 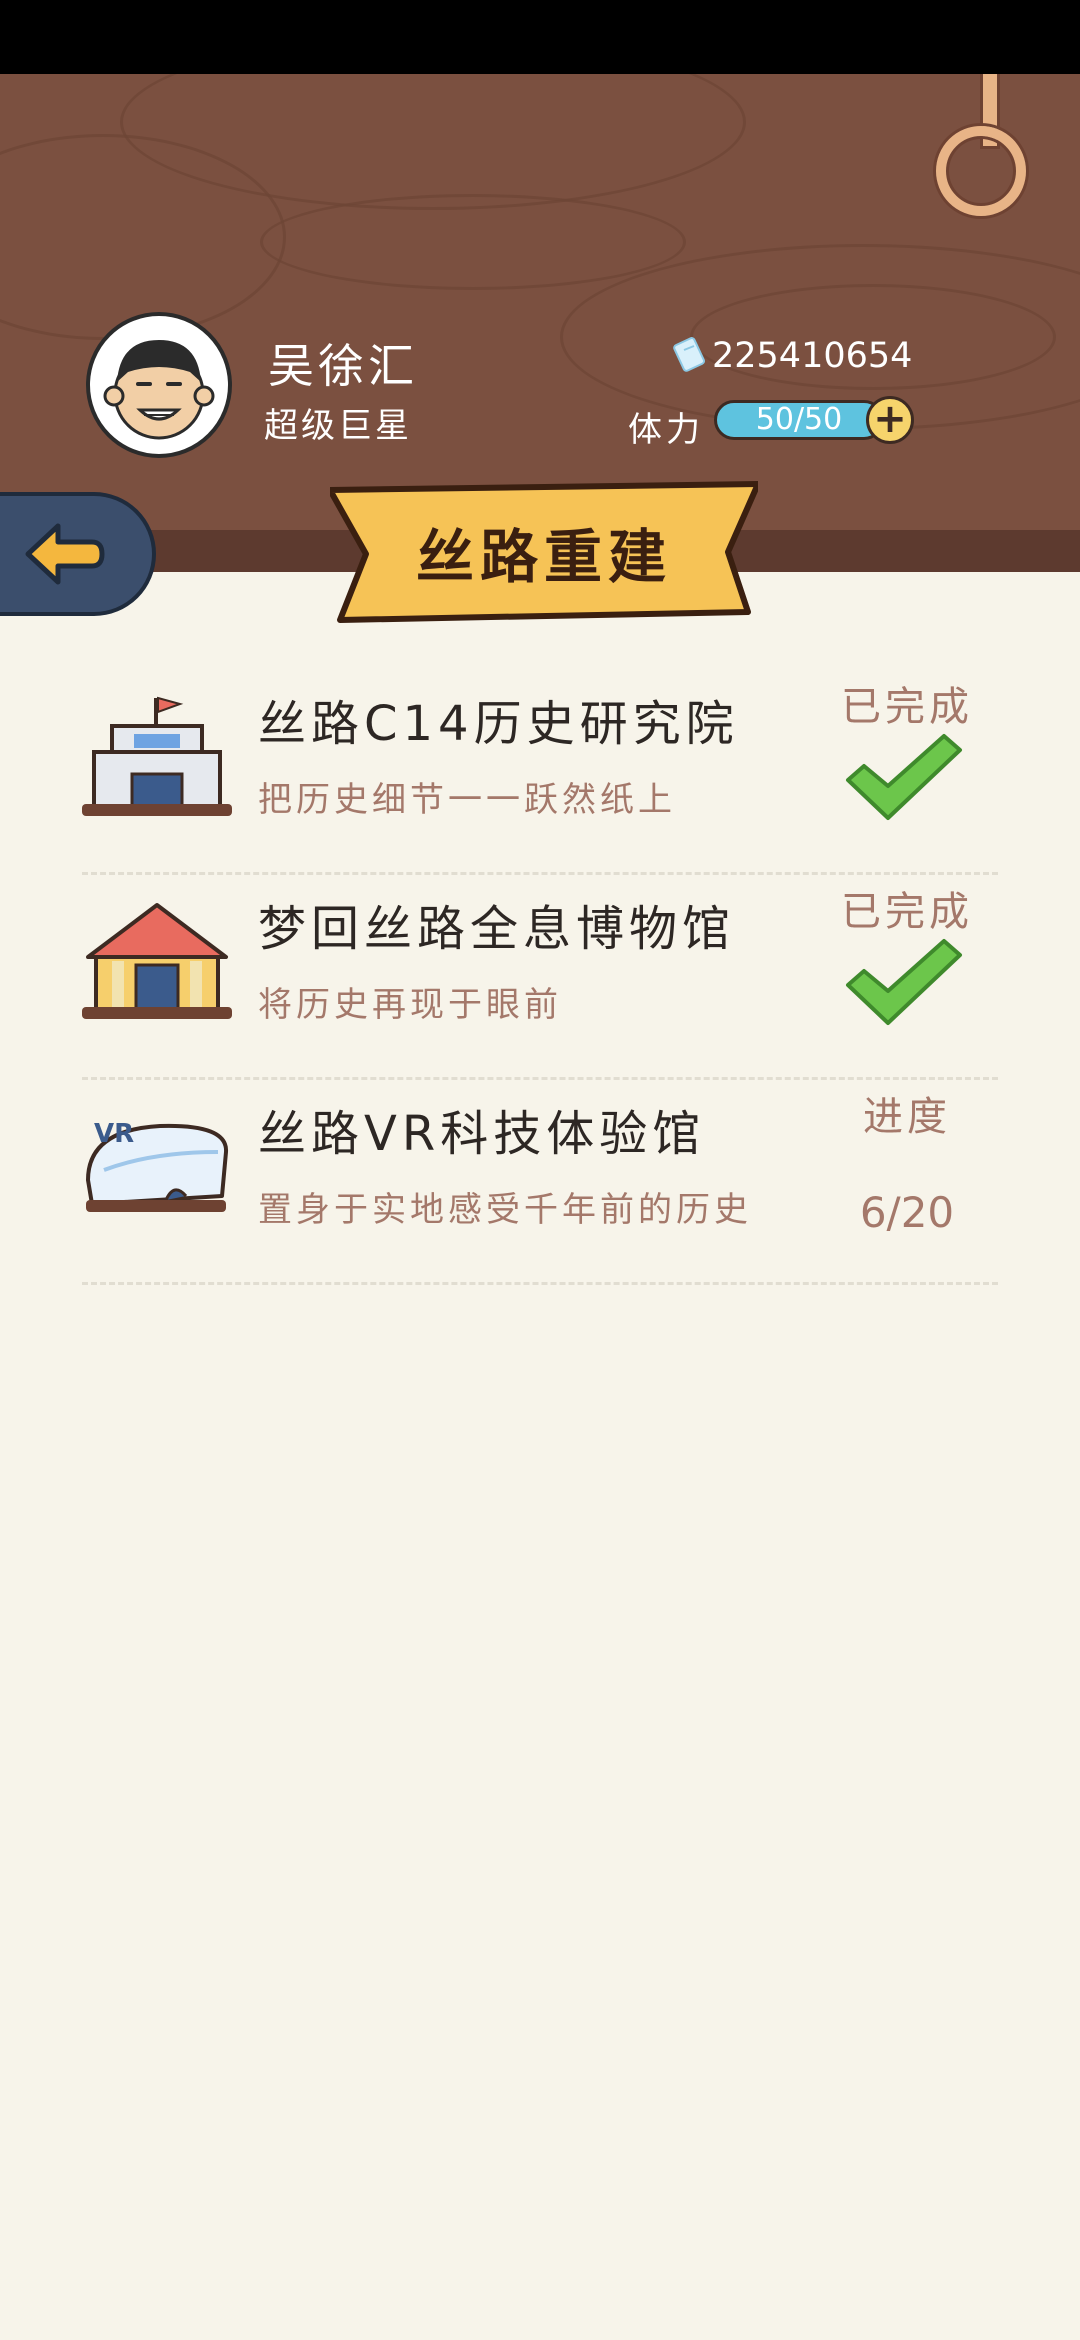 I want to click on page-title: 丝路重建, so click(x=543, y=557).